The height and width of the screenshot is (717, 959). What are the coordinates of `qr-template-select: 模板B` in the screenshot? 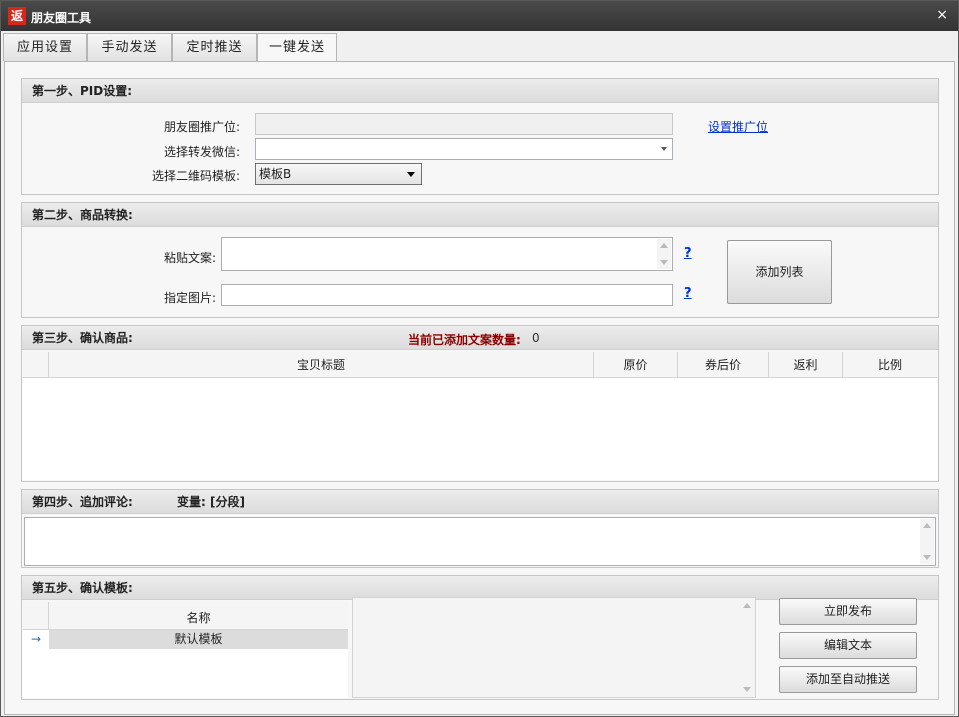 It's located at (338, 174).